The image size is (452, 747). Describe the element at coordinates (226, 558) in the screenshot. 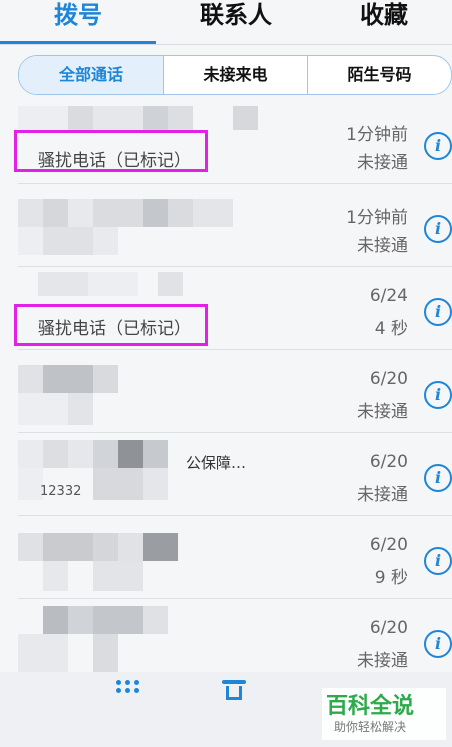

I see `call-log-row: 6/20 9 秒 i` at that location.